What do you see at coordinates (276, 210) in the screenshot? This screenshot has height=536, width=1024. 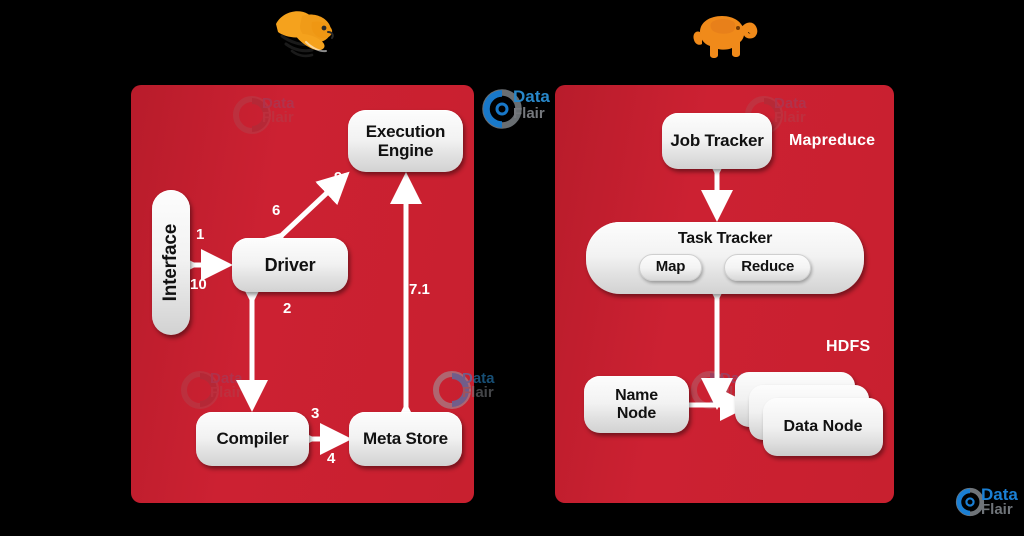 I see `step-number-6: 6` at bounding box center [276, 210].